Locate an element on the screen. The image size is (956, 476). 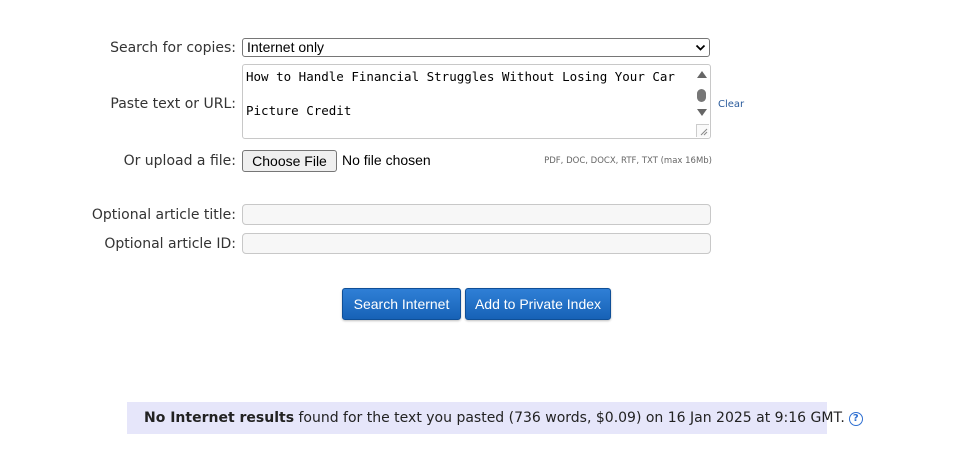
search-internet-button: Search Internet is located at coordinates (401, 304).